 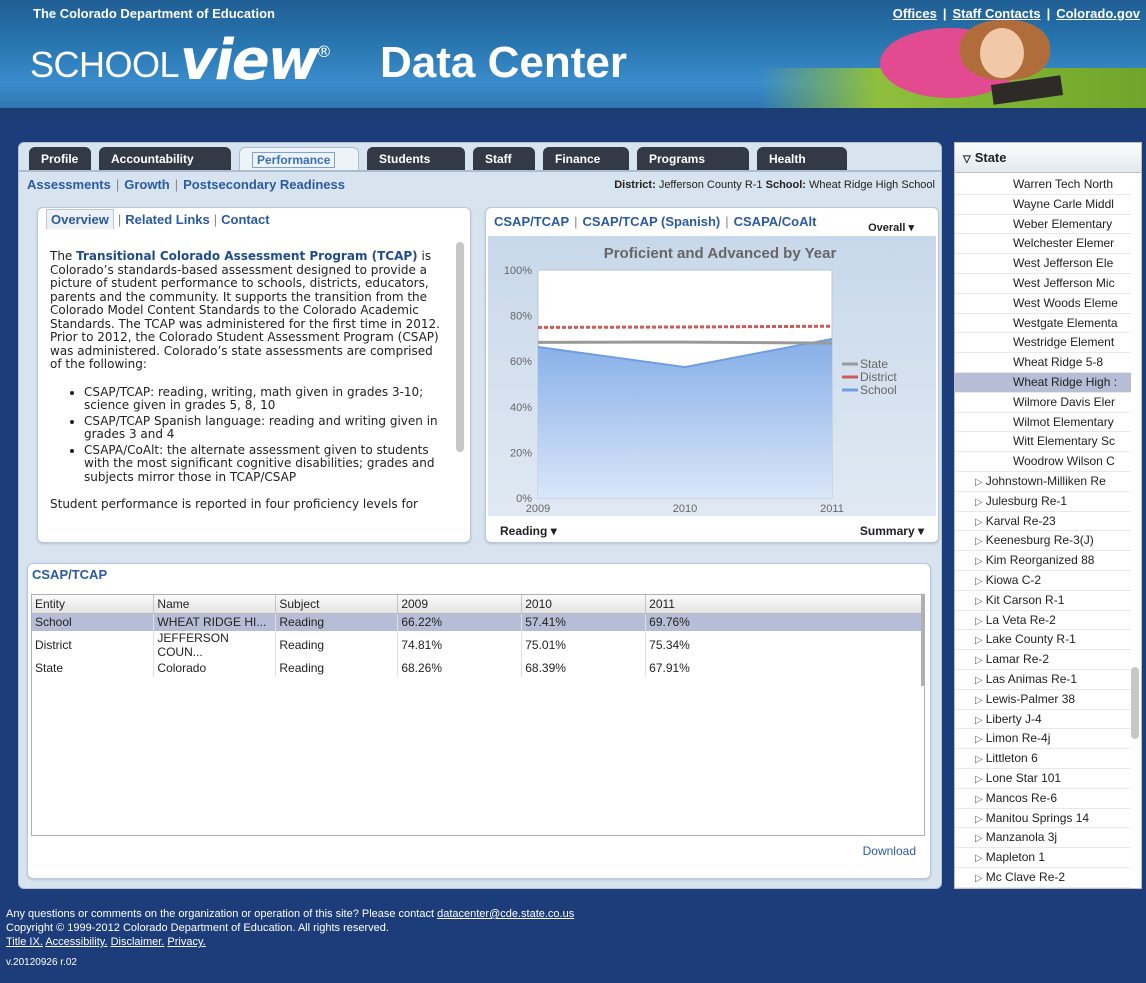 I want to click on tree-item-school: Warren Tech North, so click(x=1043, y=185).